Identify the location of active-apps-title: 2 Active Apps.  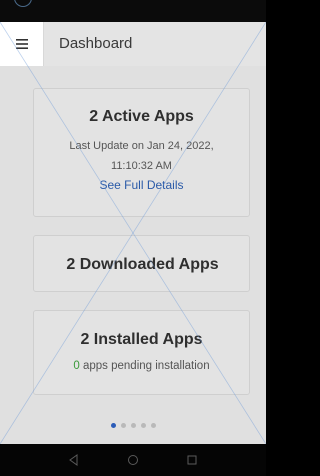
(141, 116).